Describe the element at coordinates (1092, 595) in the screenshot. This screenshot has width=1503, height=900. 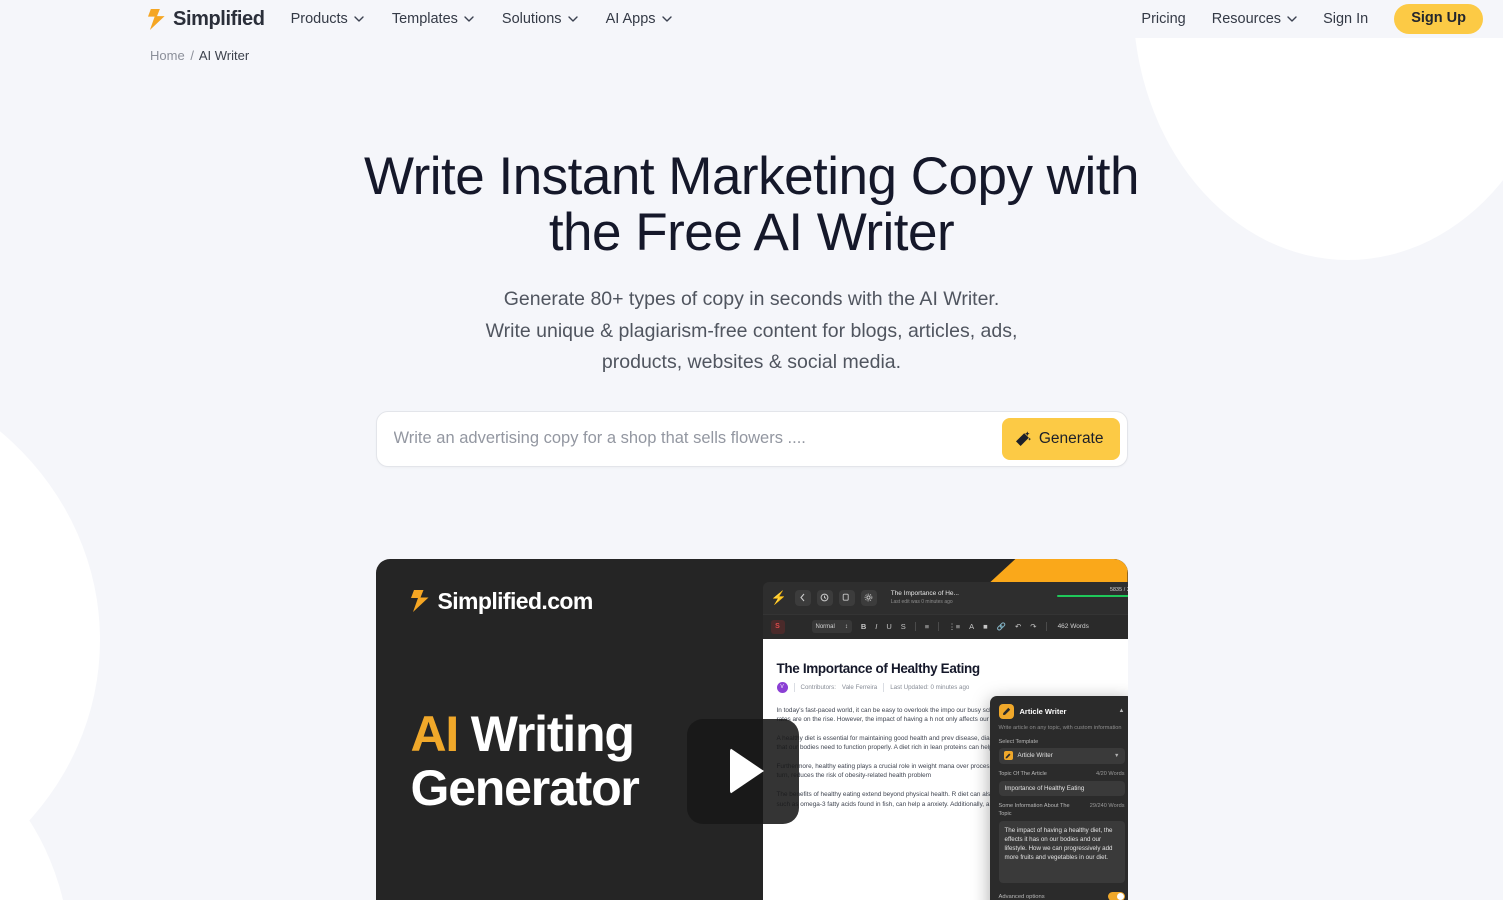
I see `app-credits-progress-bar` at that location.